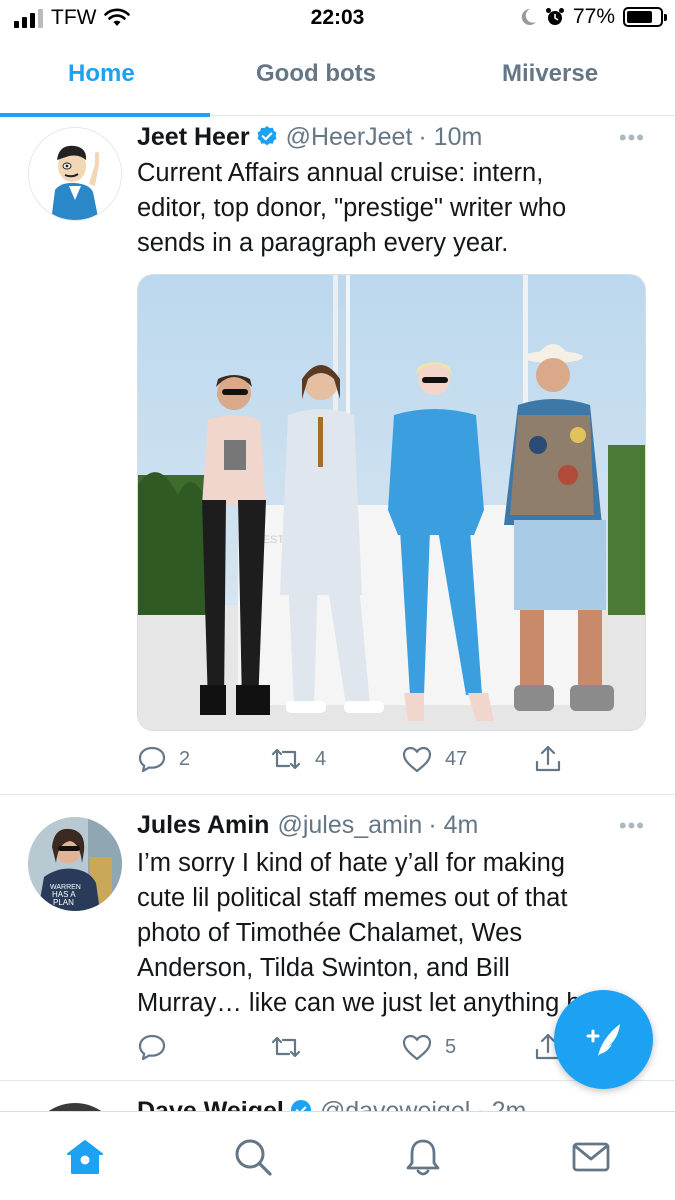 The width and height of the screenshot is (675, 1200). Describe the element at coordinates (337, 1096) in the screenshot. I see `tweet: Dave Weigel @daveweigel · 2m` at that location.